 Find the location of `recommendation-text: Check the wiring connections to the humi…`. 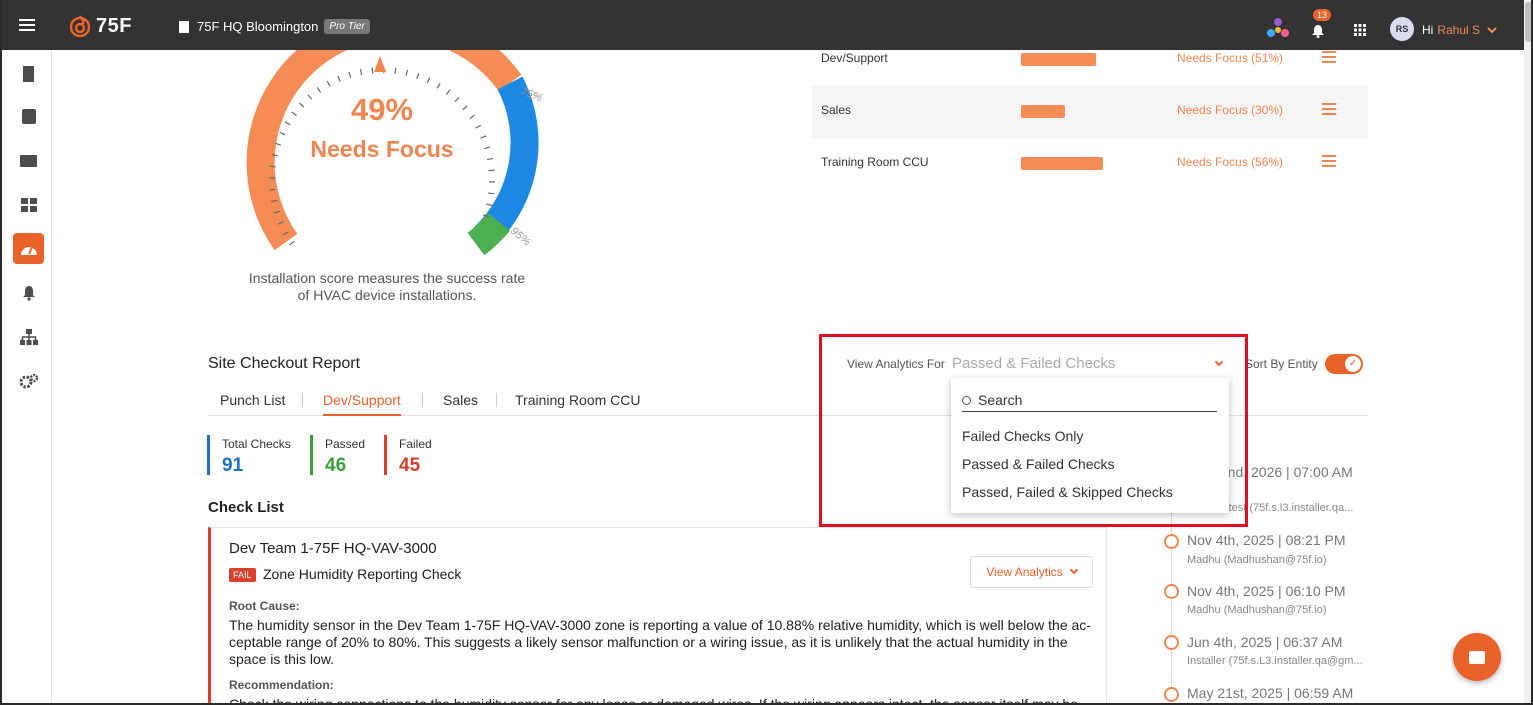

recommendation-text: Check the wiring connections to the humi… is located at coordinates (653, 700).